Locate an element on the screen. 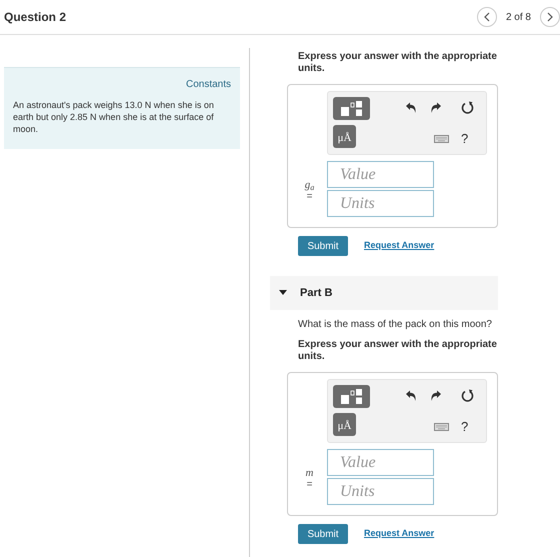 Image resolution: width=560 pixels, height=557 pixels. part-title: Part B is located at coordinates (316, 293).